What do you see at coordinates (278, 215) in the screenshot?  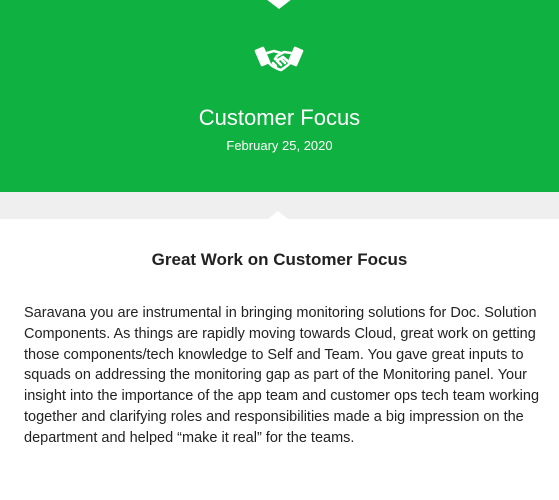 I see `card-notch` at bounding box center [278, 215].